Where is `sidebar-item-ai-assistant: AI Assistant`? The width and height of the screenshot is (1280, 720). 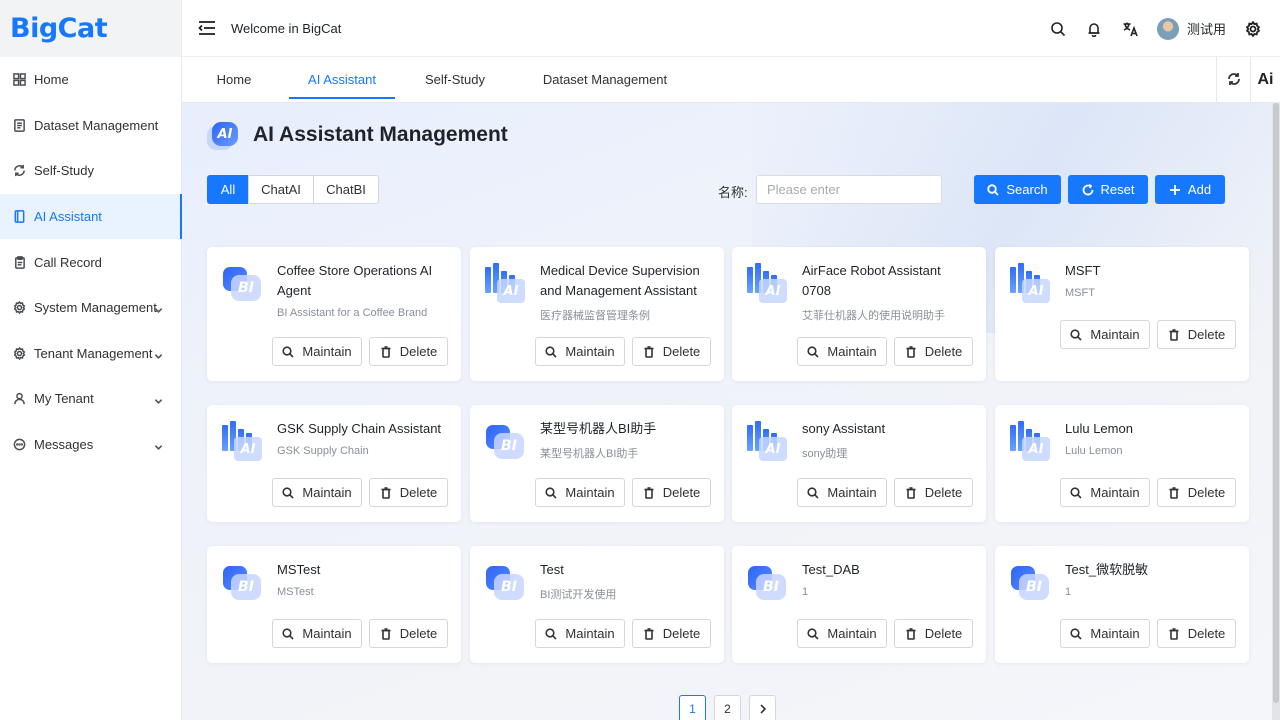
sidebar-item-ai-assistant: AI Assistant is located at coordinates (91, 216).